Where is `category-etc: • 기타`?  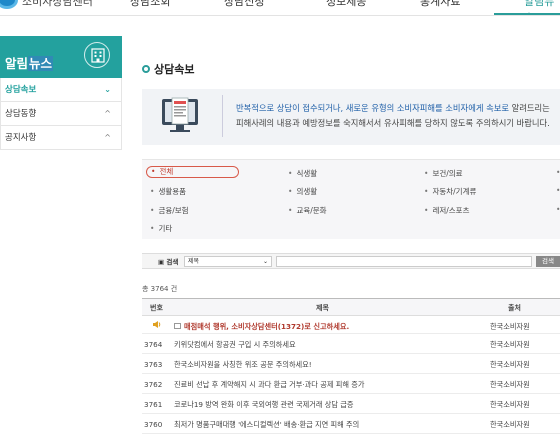 category-etc: • 기타 is located at coordinates (161, 228).